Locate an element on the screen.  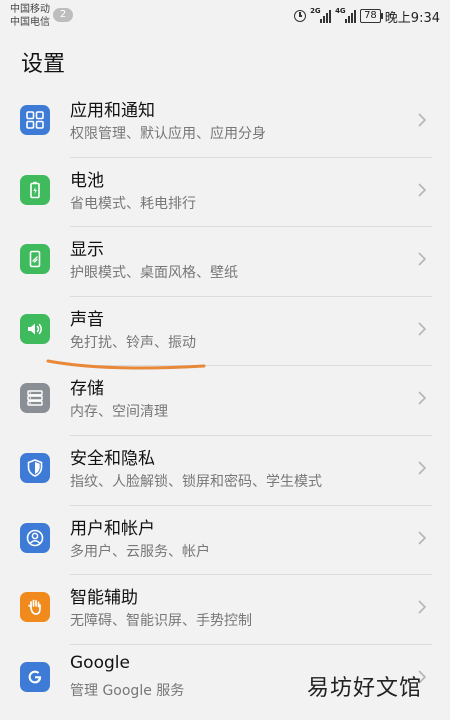
storage-icon is located at coordinates (35, 398).